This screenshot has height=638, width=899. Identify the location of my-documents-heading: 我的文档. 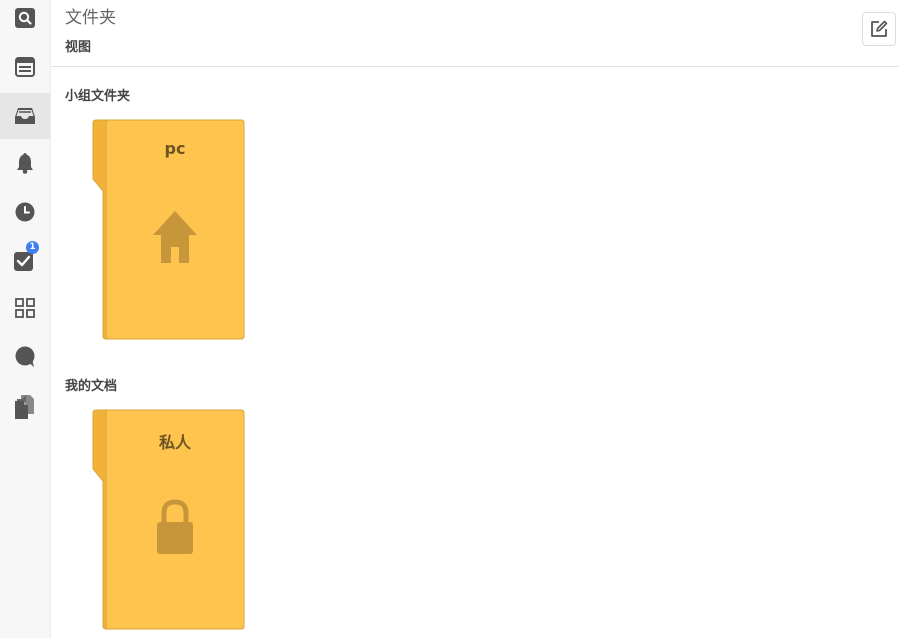
(91, 386).